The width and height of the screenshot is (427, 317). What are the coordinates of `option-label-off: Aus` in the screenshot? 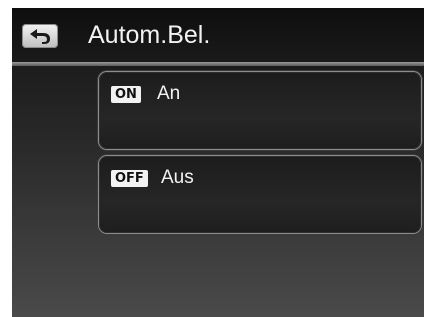 It's located at (177, 177).